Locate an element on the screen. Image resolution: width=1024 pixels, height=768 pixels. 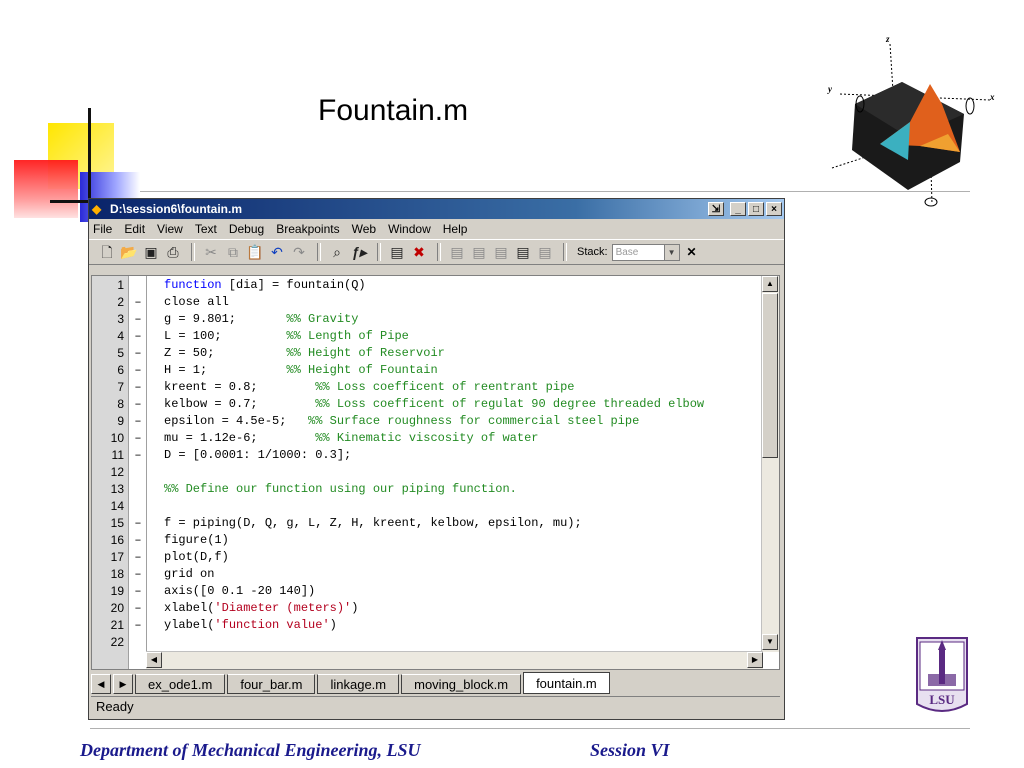
code-line: 21– ylabel('function value') is located at coordinates (427, 625).